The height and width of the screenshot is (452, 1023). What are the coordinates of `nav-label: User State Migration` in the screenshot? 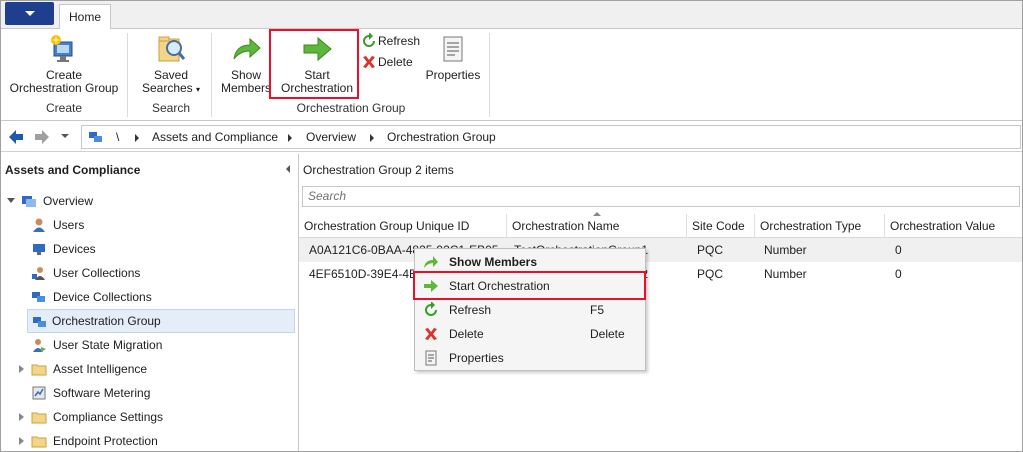 It's located at (108, 345).